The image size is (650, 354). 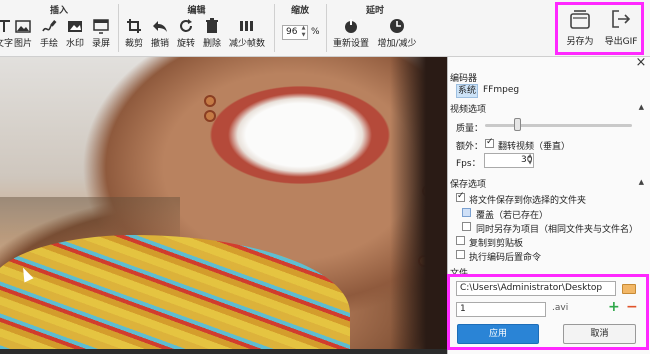 I want to click on crop-label: 裁剪, so click(x=133, y=44).